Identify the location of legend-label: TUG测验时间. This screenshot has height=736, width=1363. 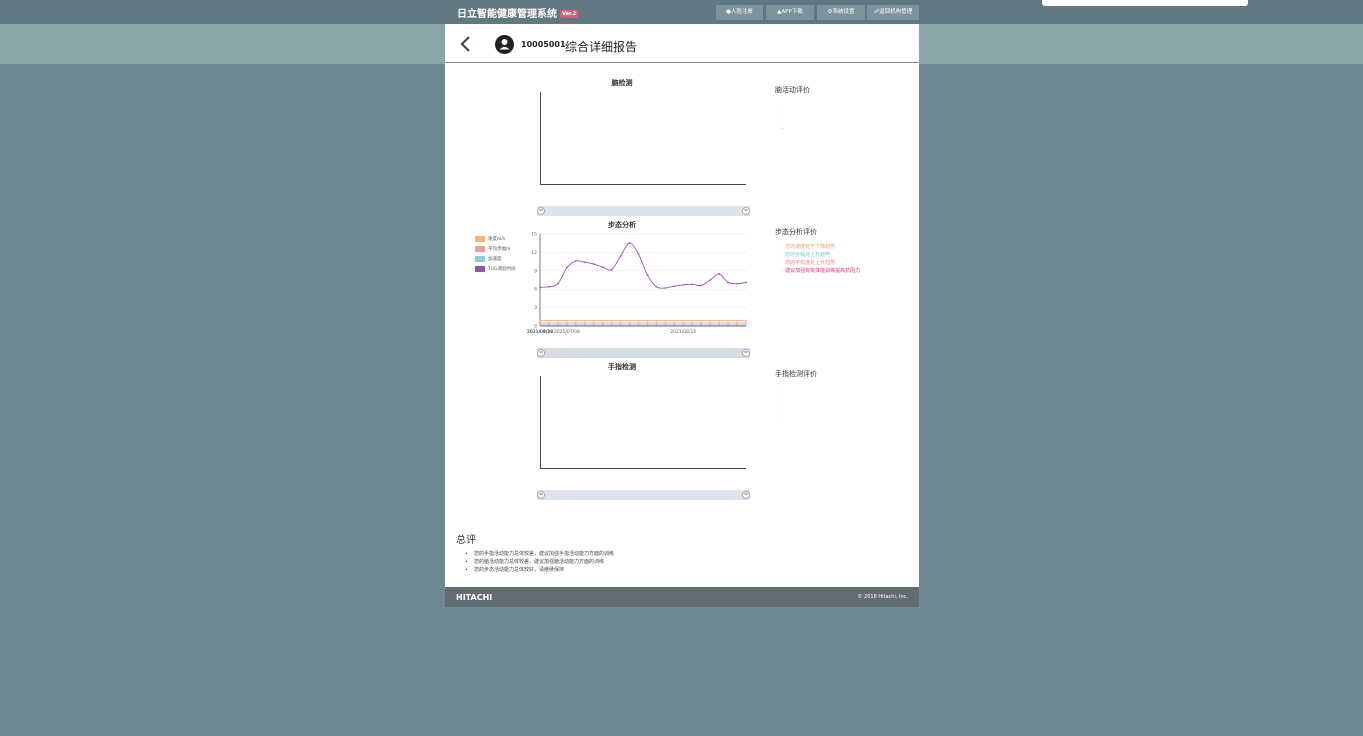
(502, 269).